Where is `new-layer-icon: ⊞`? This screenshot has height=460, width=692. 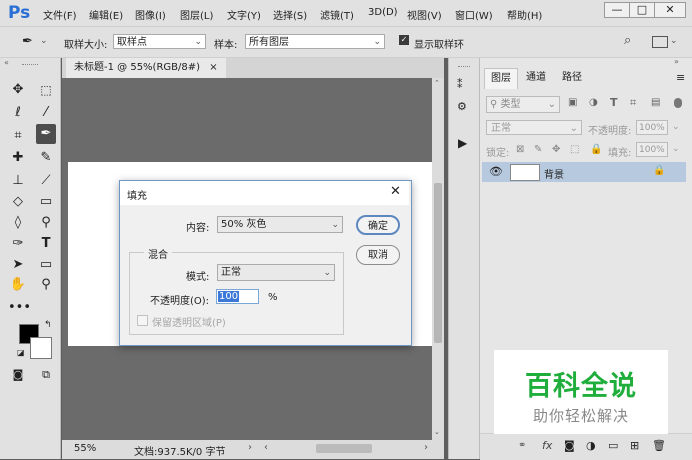 new-layer-icon: ⊞ is located at coordinates (634, 445).